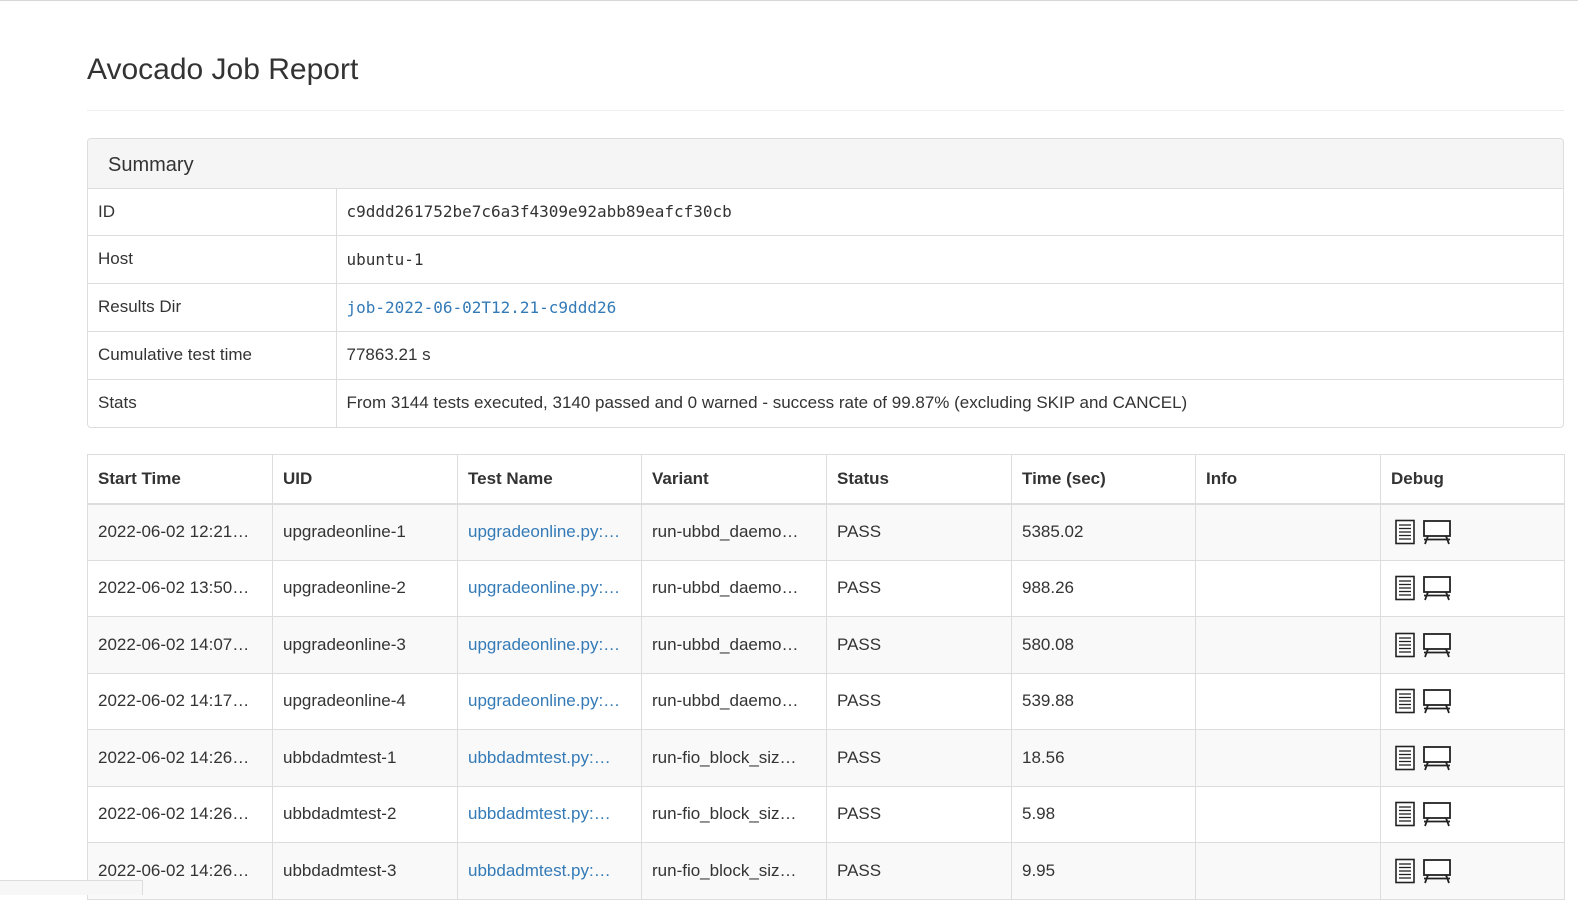 The height and width of the screenshot is (900, 1578). What do you see at coordinates (1103, 871) in the screenshot?
I see `time-cell: 9.95` at bounding box center [1103, 871].